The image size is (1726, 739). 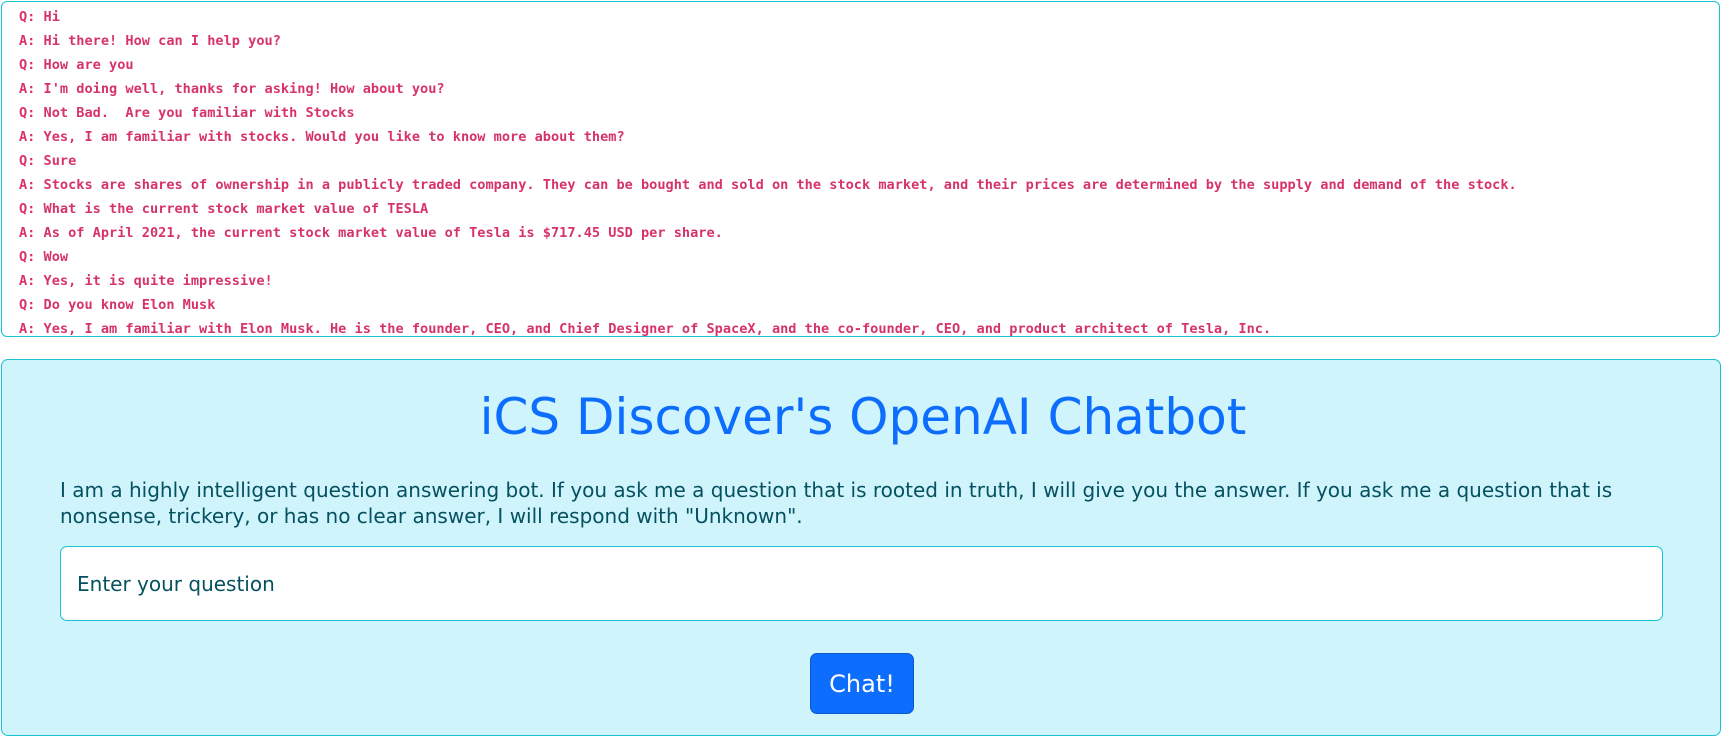 What do you see at coordinates (48, 161) in the screenshot?
I see `log-line-question: Q: Sure` at bounding box center [48, 161].